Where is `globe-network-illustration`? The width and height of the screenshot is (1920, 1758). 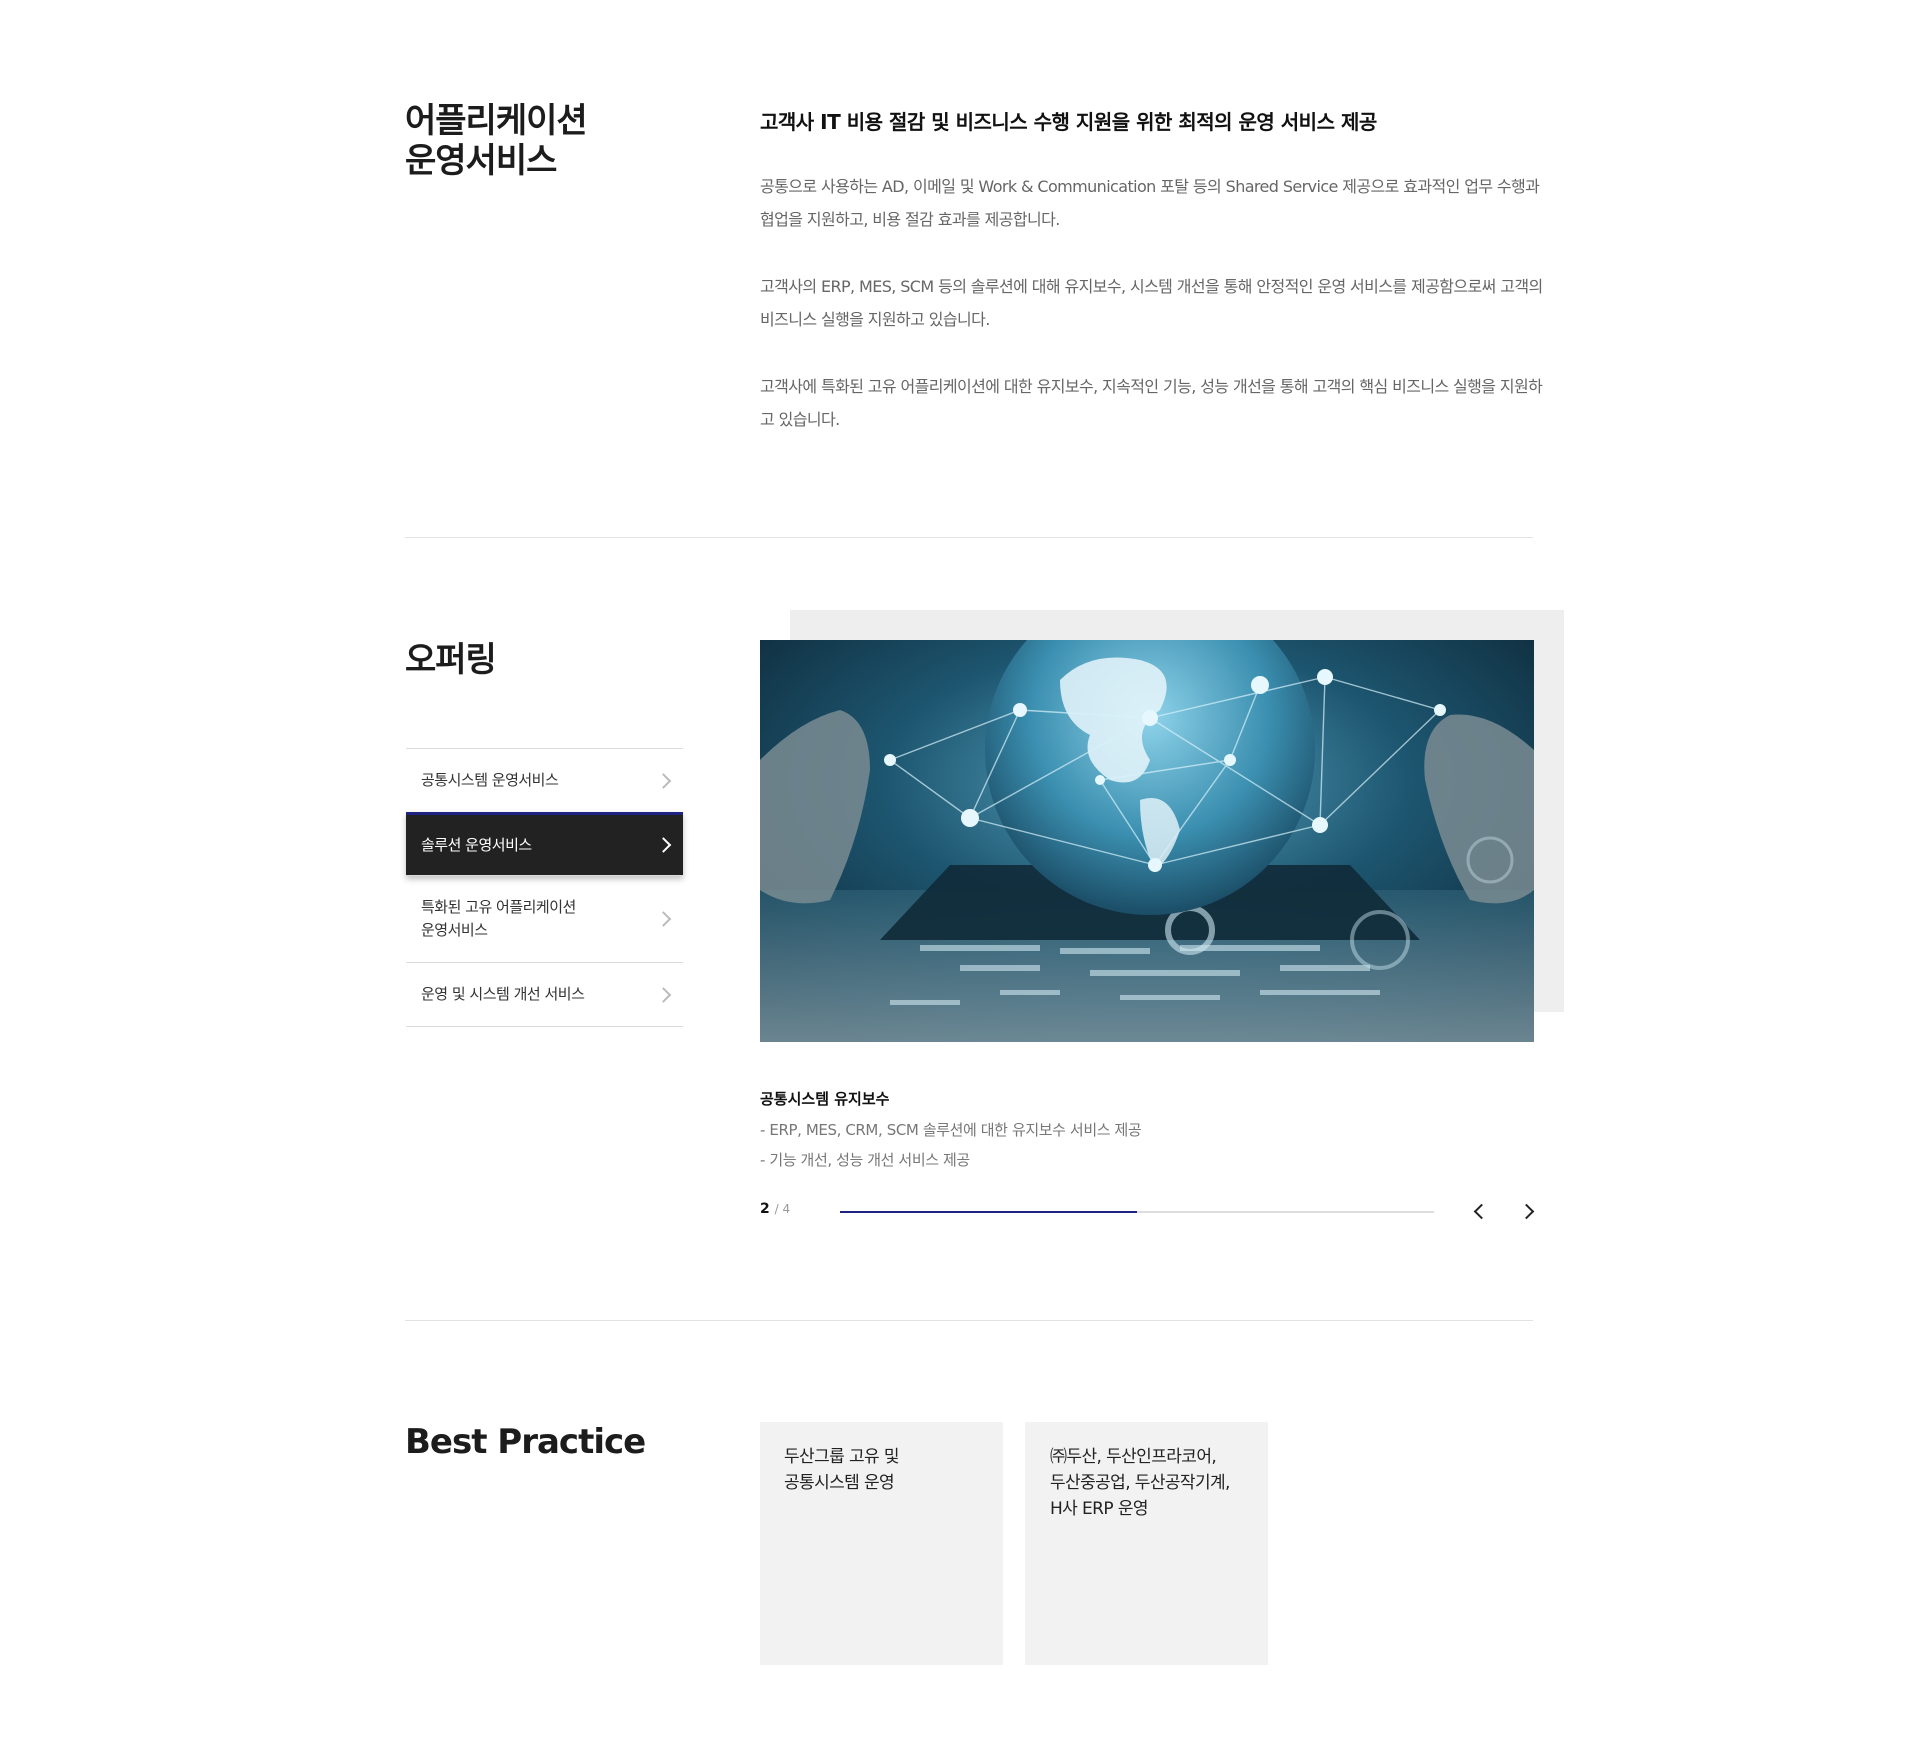
globe-network-illustration is located at coordinates (1147, 841).